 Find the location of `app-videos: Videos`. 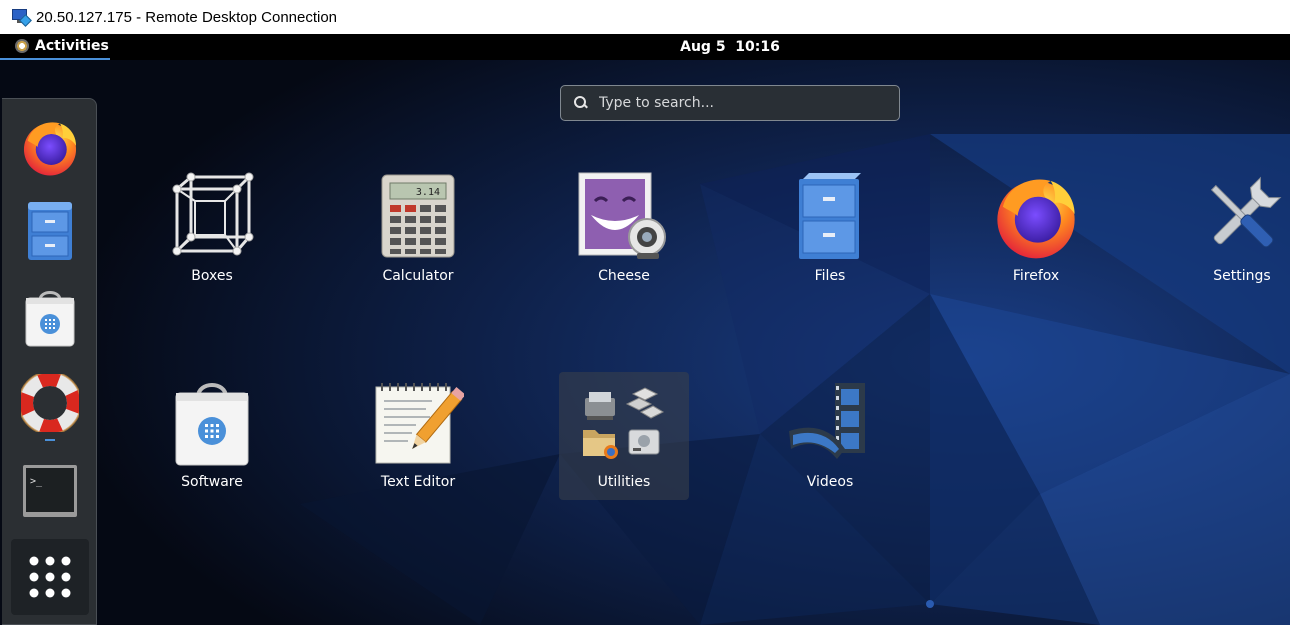

app-videos: Videos is located at coordinates (830, 441).